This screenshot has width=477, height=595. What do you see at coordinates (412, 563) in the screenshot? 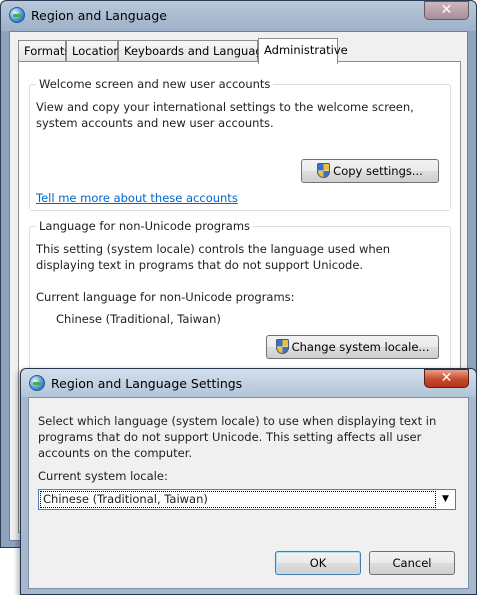
I see `cancel-button: Cancel` at bounding box center [412, 563].